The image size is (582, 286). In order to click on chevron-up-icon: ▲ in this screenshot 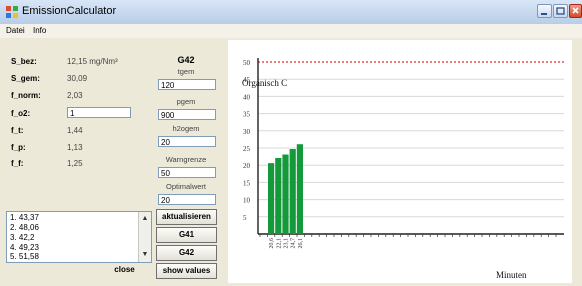, I will do `click(145, 219)`.